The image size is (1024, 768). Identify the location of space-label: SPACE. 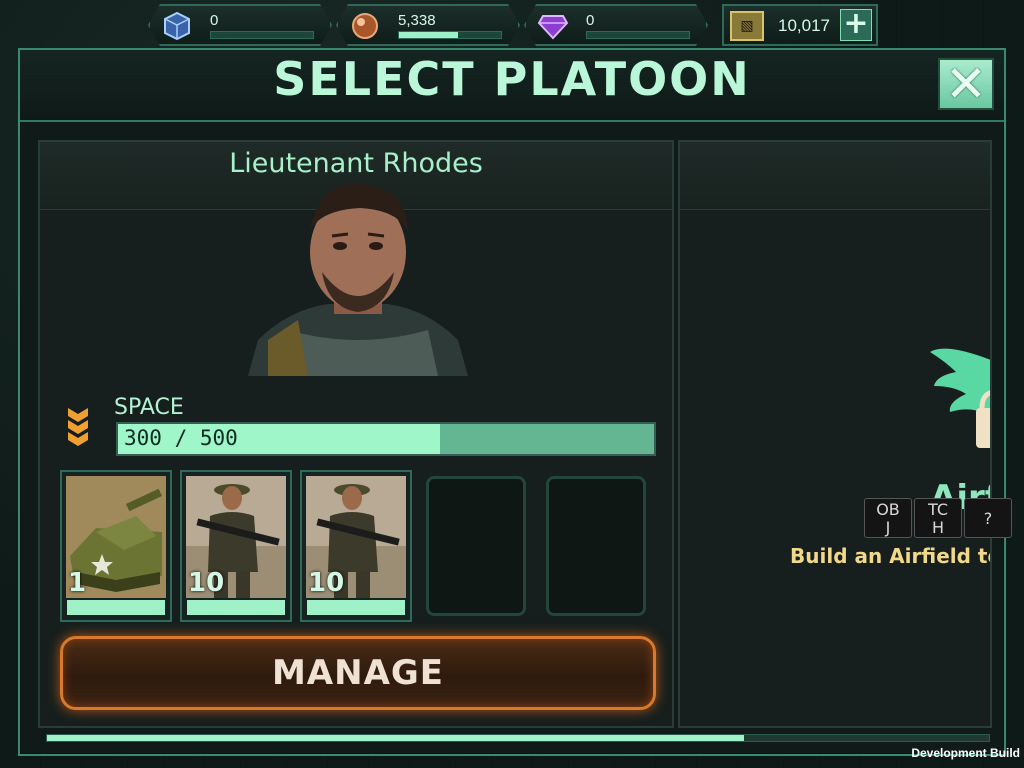
(149, 407).